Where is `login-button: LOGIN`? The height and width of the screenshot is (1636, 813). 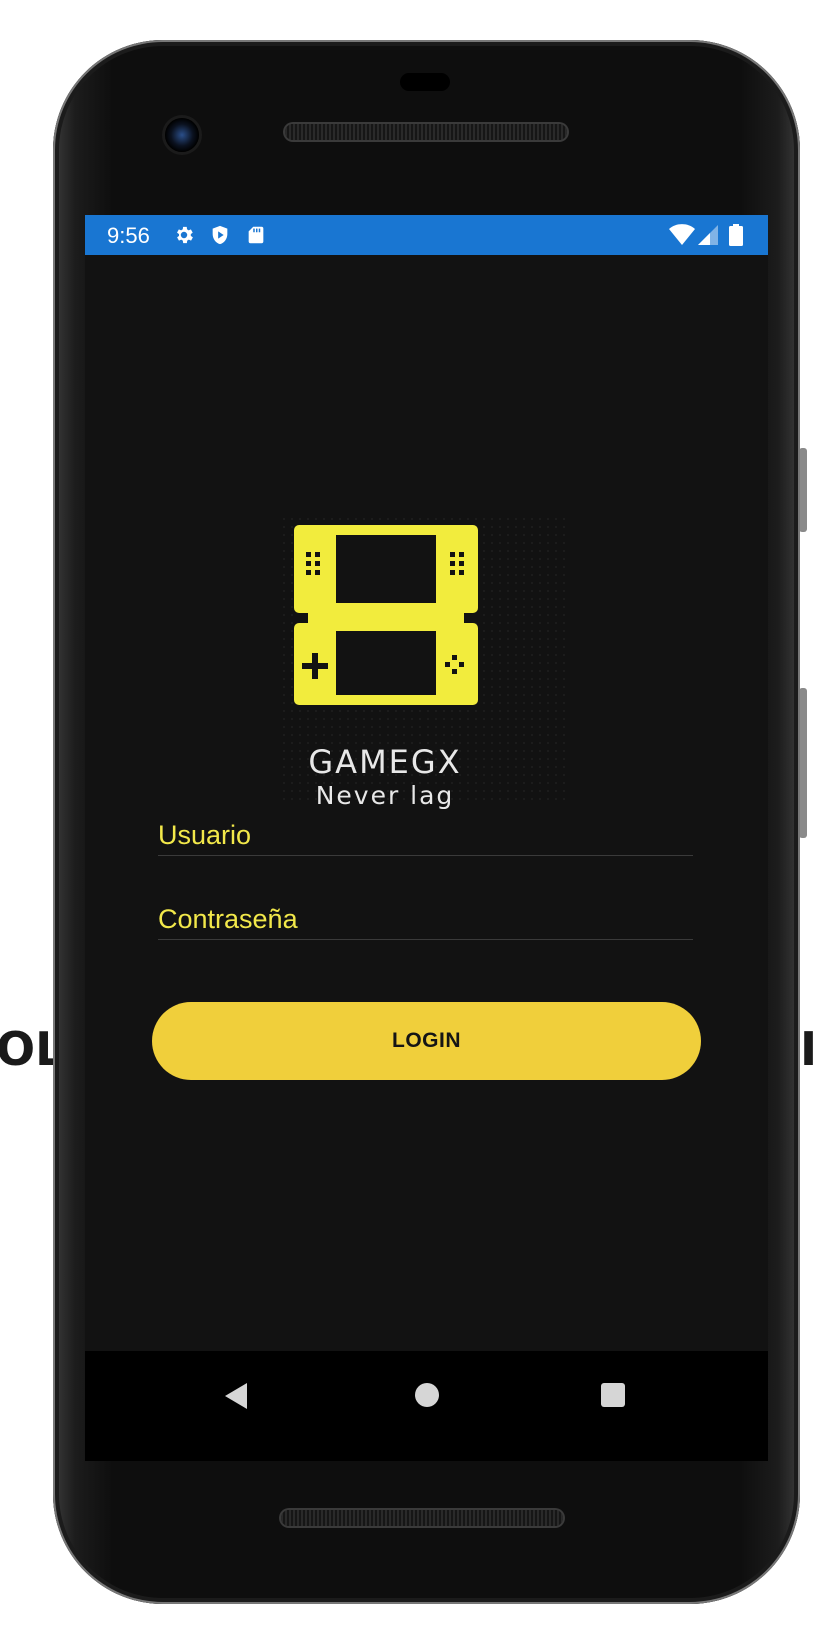
login-button: LOGIN is located at coordinates (426, 1041).